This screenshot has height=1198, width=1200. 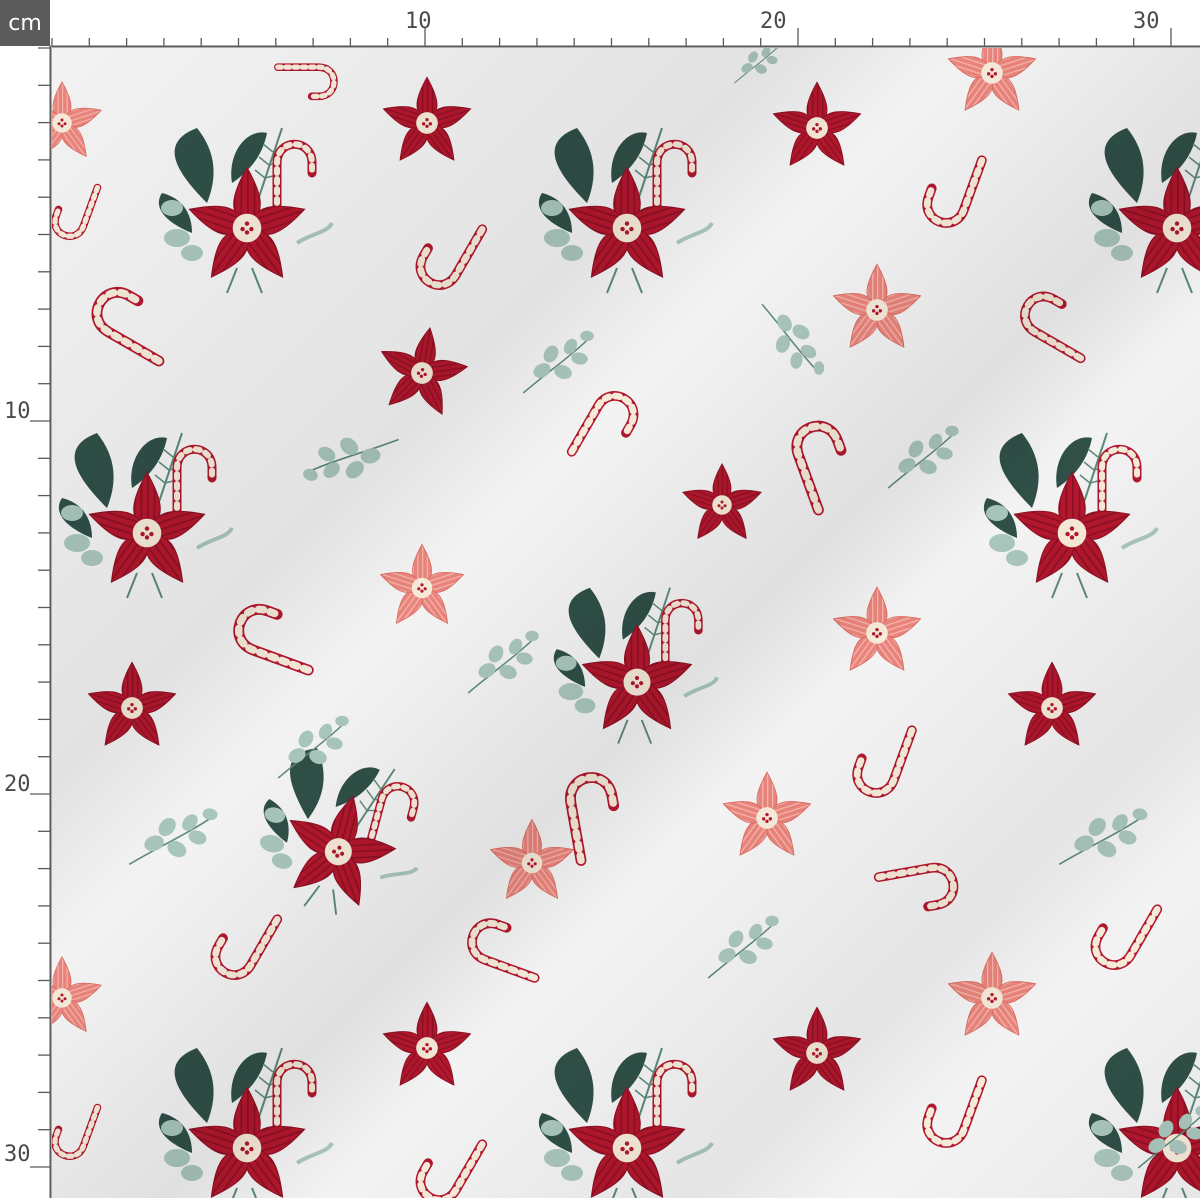 I want to click on unit-label-text: cm, so click(x=25, y=23).